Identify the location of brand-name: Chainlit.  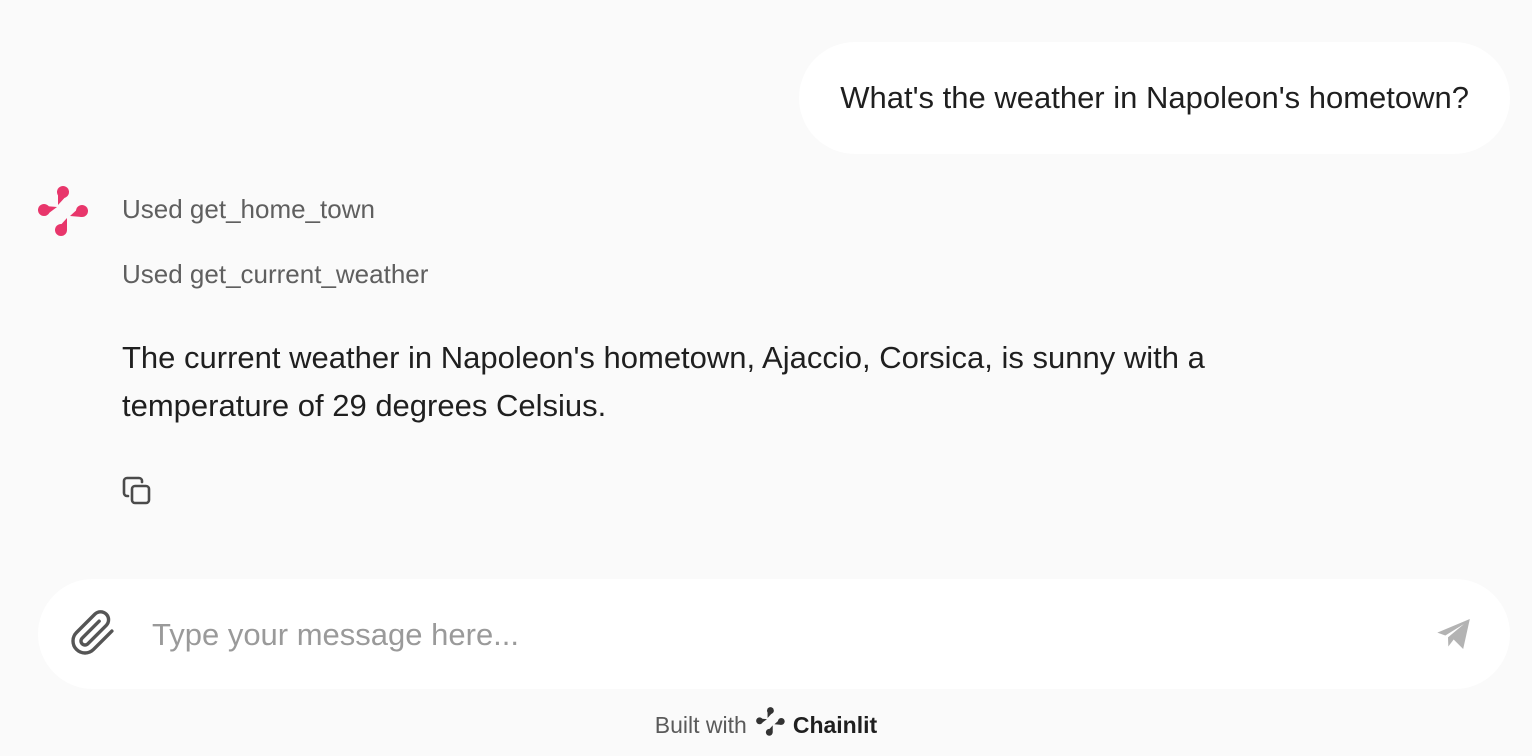
(835, 724).